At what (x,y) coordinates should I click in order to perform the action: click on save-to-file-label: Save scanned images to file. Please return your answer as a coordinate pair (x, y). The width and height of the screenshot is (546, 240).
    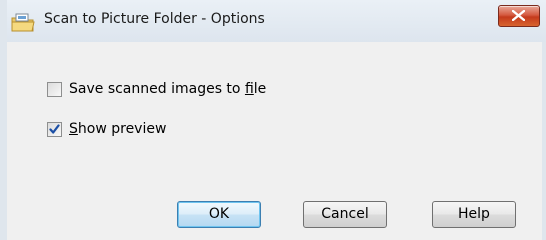
    Looking at the image, I should click on (167, 89).